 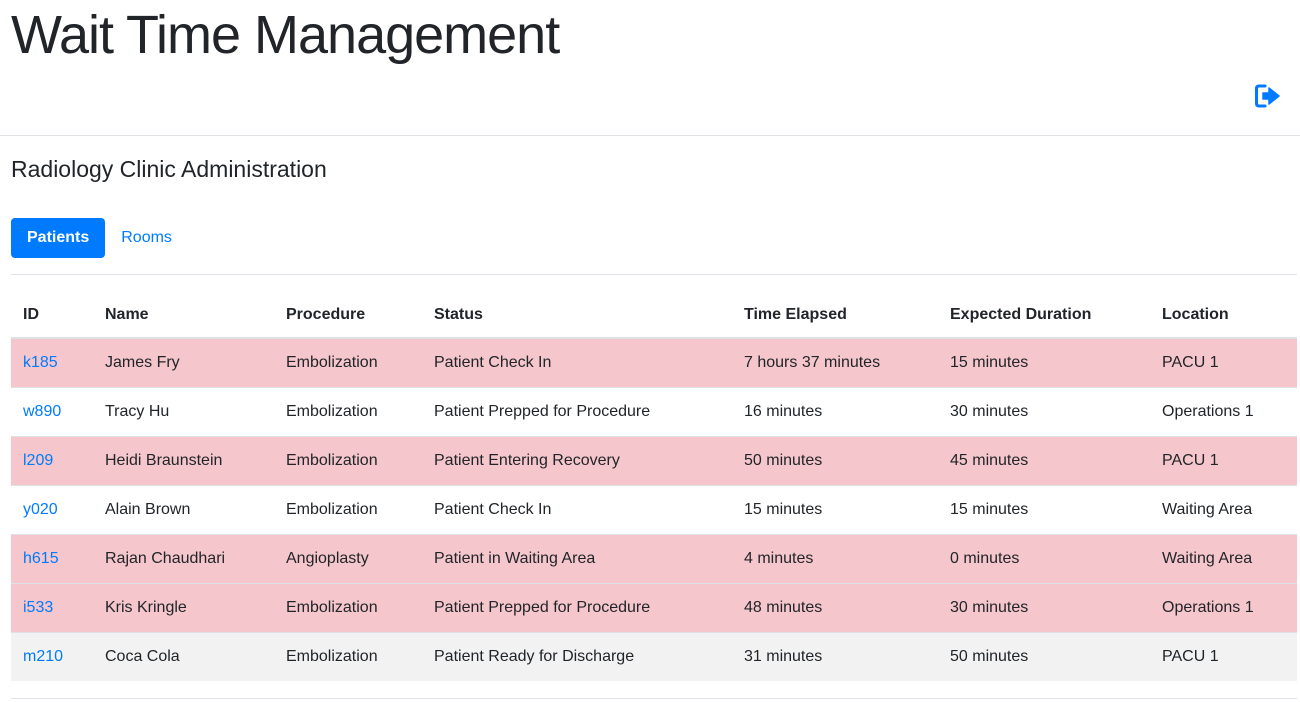 What do you see at coordinates (654, 698) in the screenshot?
I see `bottom-divider` at bounding box center [654, 698].